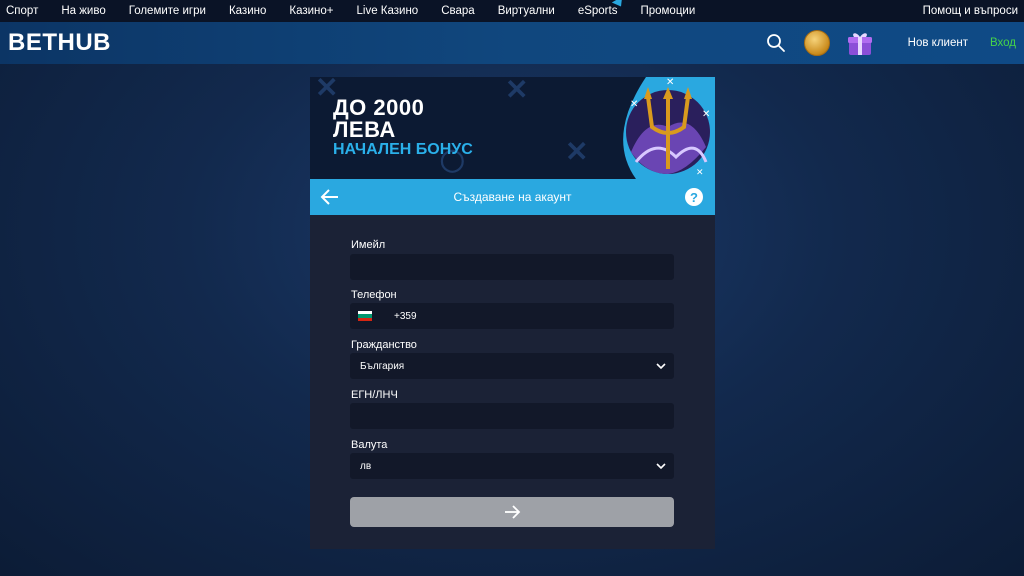 Image resolution: width=1024 pixels, height=576 pixels. What do you see at coordinates (776, 43) in the screenshot?
I see `search-icon` at bounding box center [776, 43].